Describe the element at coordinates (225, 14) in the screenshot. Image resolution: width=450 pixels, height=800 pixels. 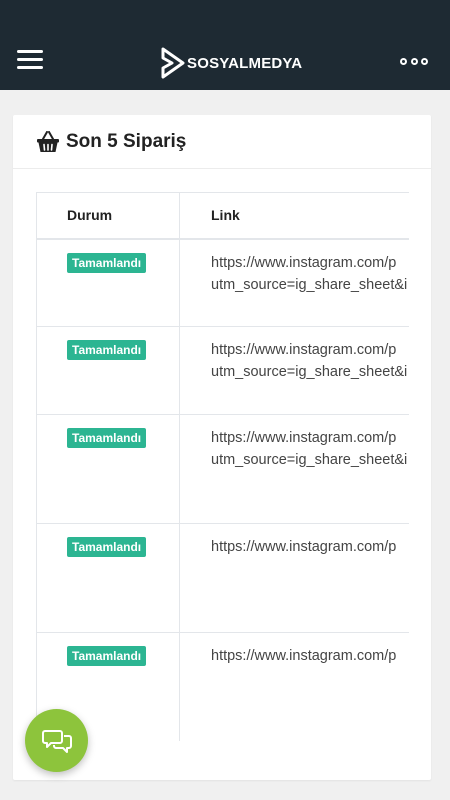
I see `status-bar` at that location.